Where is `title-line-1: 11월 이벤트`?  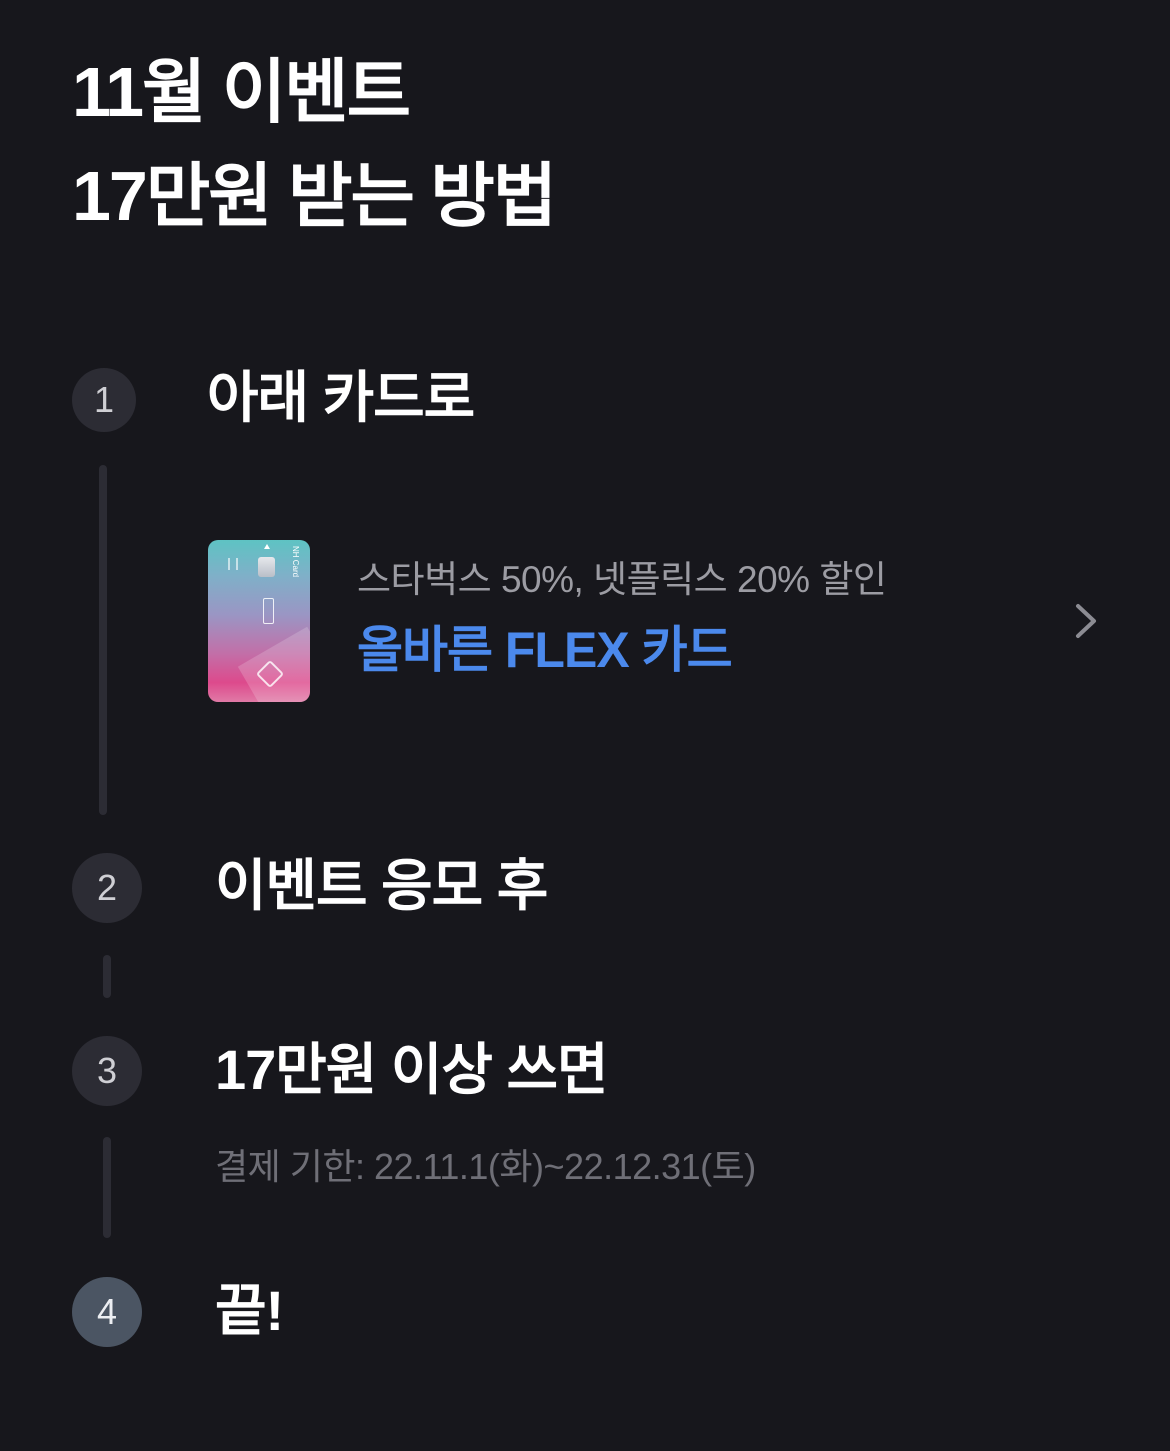
title-line-1: 11월 이벤트 is located at coordinates (241, 92).